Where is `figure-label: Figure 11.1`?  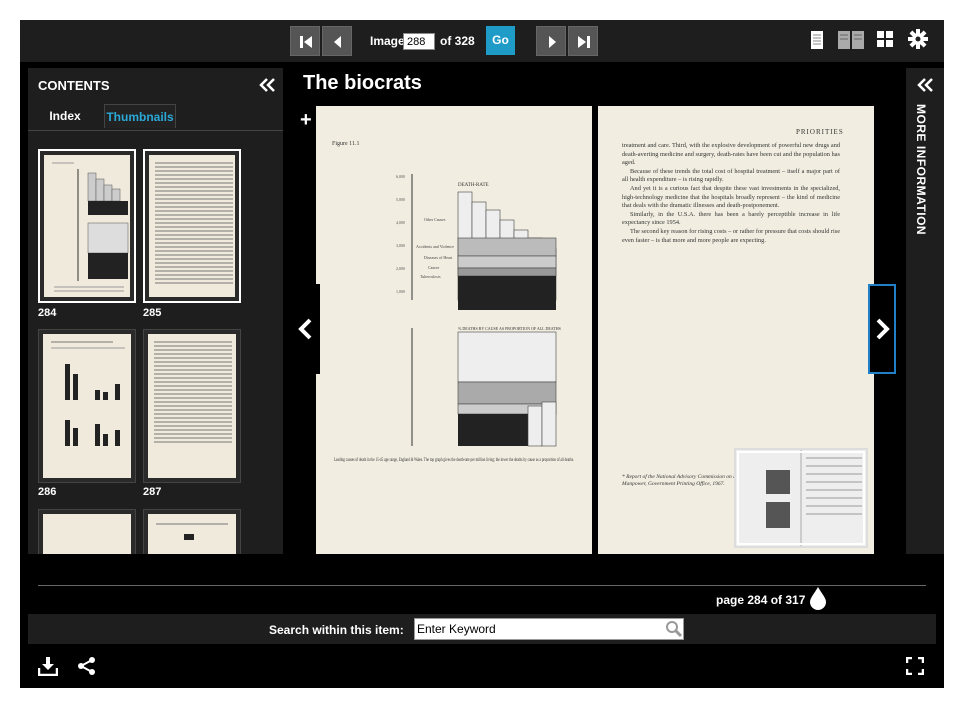
figure-label: Figure 11.1 is located at coordinates (345, 144).